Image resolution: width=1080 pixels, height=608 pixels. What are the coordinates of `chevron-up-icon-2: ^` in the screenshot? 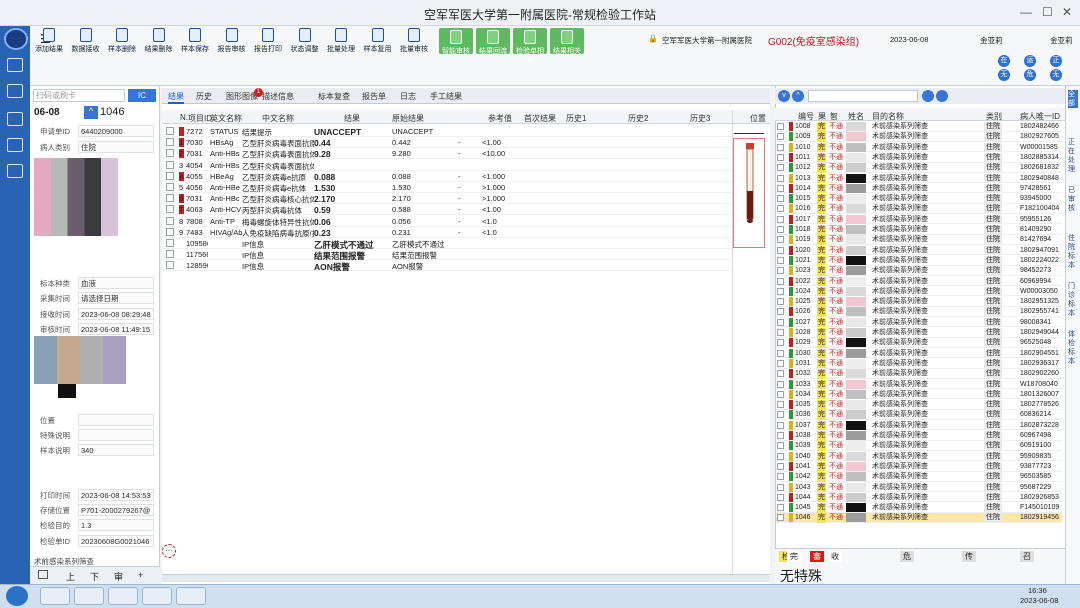 It's located at (798, 96).